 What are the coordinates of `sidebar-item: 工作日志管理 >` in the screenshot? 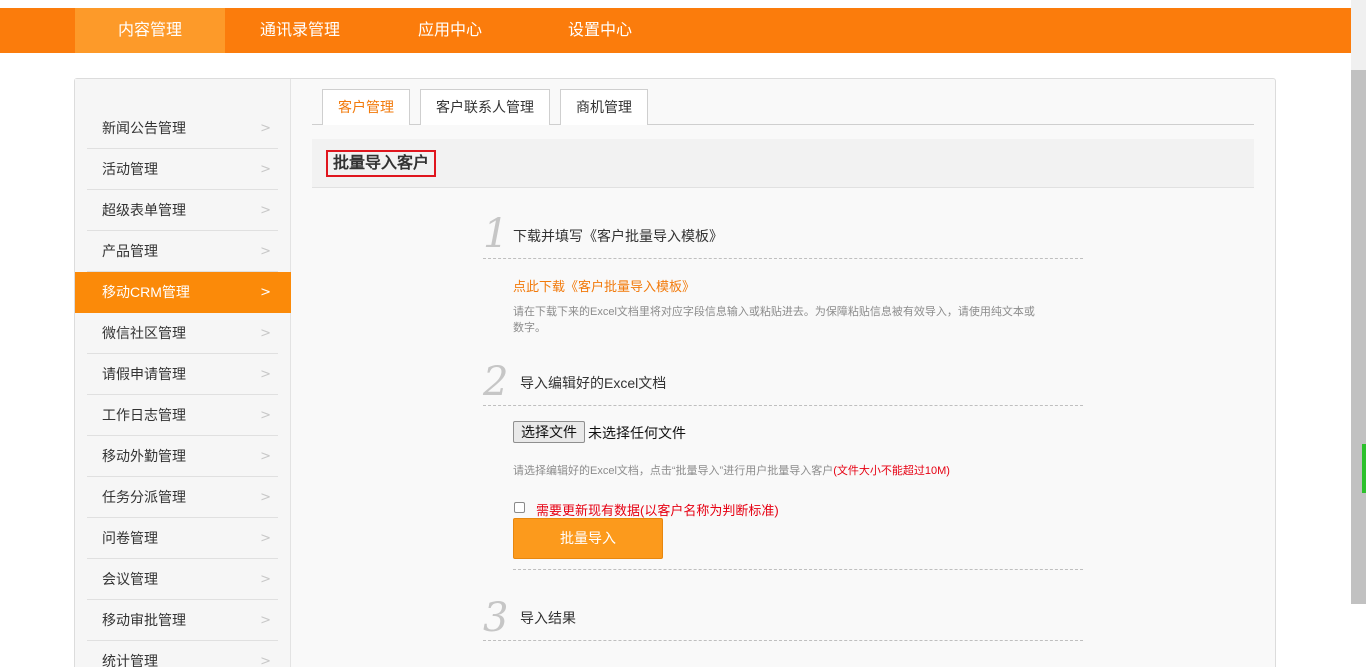 It's located at (183, 415).